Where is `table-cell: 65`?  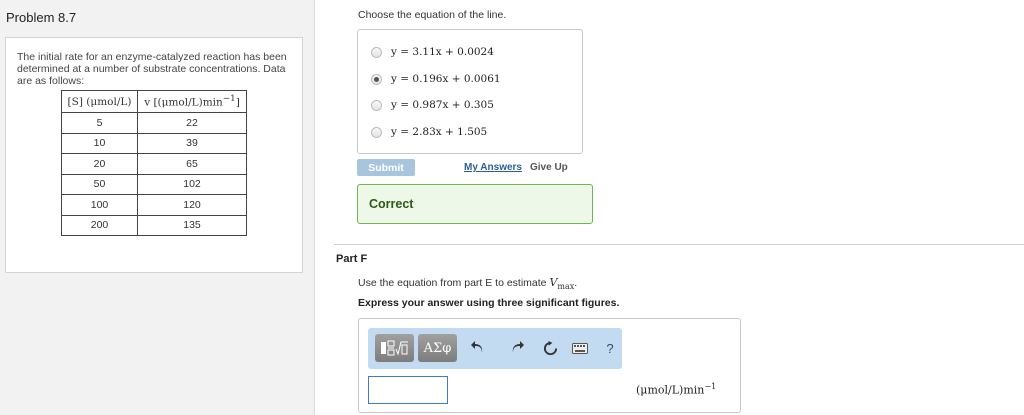
table-cell: 65 is located at coordinates (192, 164).